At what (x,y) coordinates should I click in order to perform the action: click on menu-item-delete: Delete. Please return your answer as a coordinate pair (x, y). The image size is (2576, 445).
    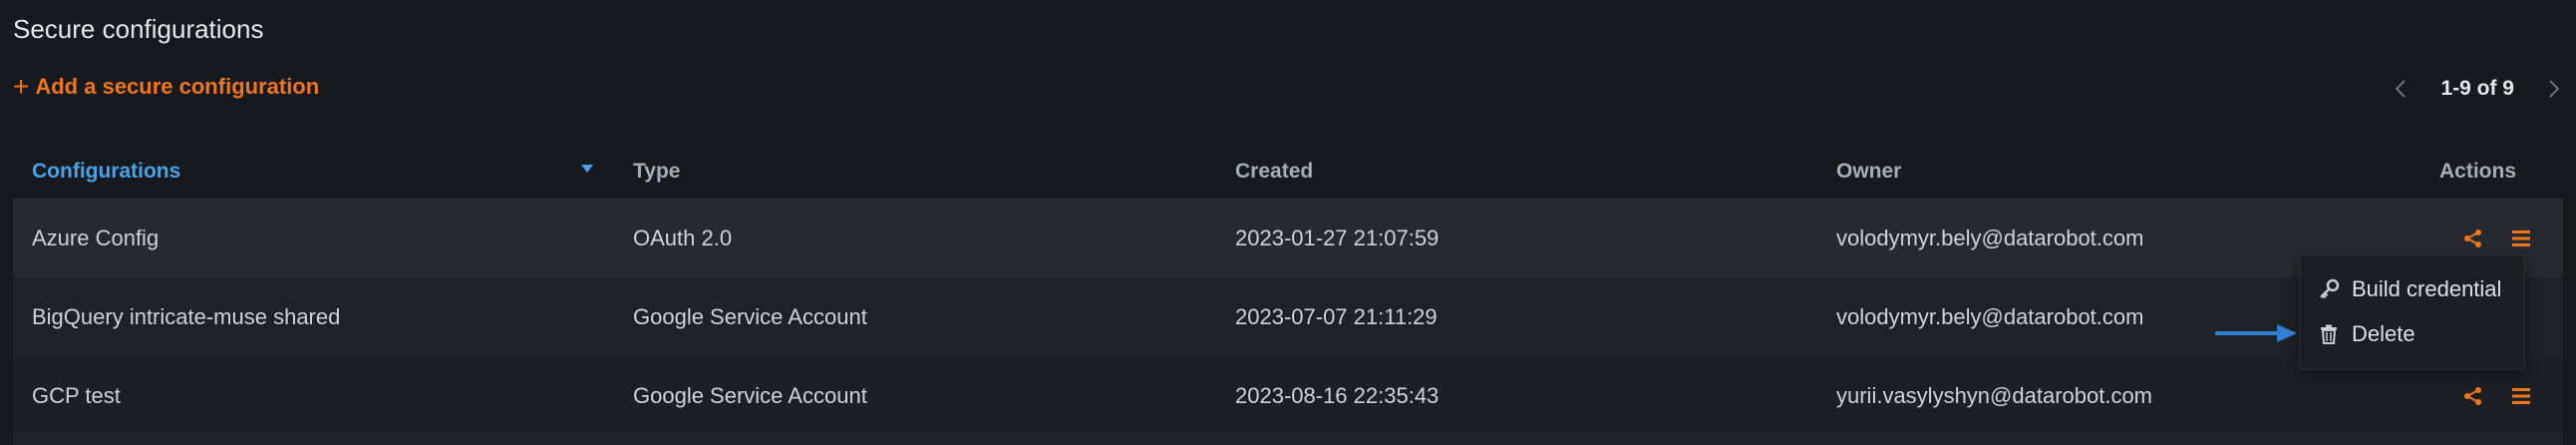
    Looking at the image, I should click on (2366, 334).